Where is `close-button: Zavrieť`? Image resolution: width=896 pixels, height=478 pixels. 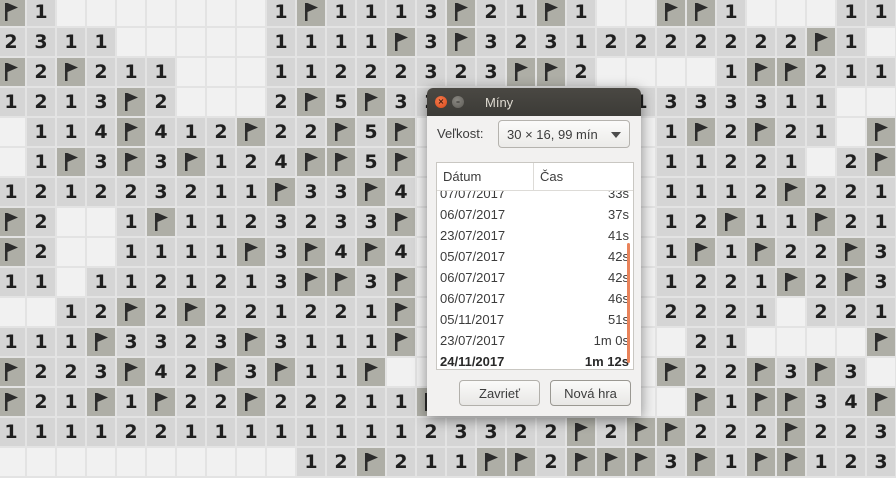
close-button: Zavrieť is located at coordinates (499, 393).